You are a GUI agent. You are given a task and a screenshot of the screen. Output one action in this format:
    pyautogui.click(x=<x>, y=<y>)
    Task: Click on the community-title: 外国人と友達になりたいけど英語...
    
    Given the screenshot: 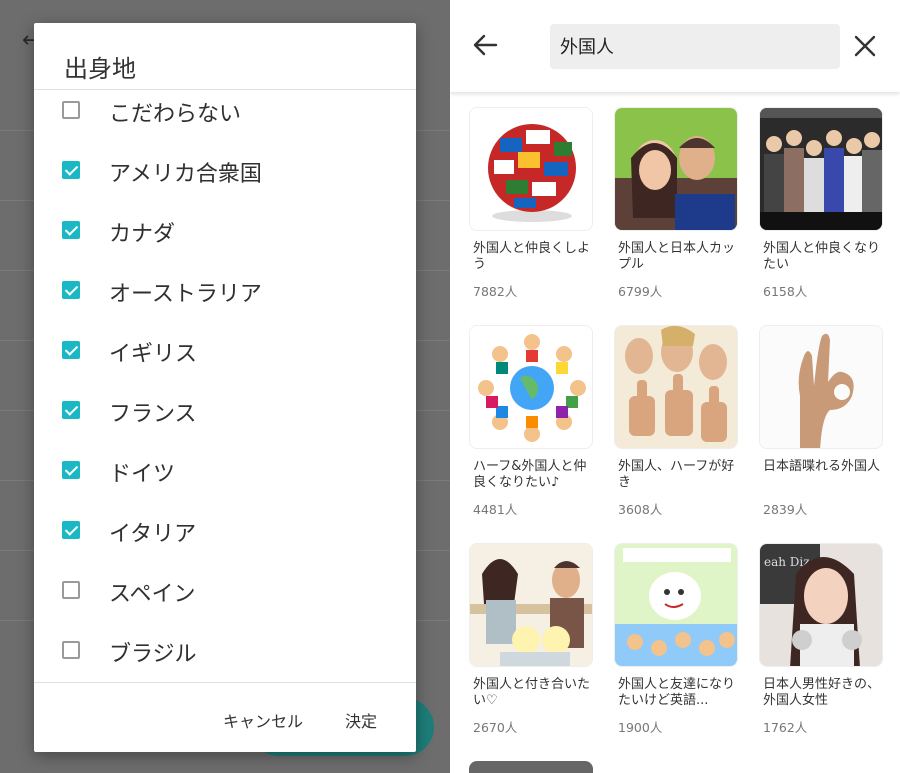 What is the action you would take?
    pyautogui.click(x=677, y=692)
    